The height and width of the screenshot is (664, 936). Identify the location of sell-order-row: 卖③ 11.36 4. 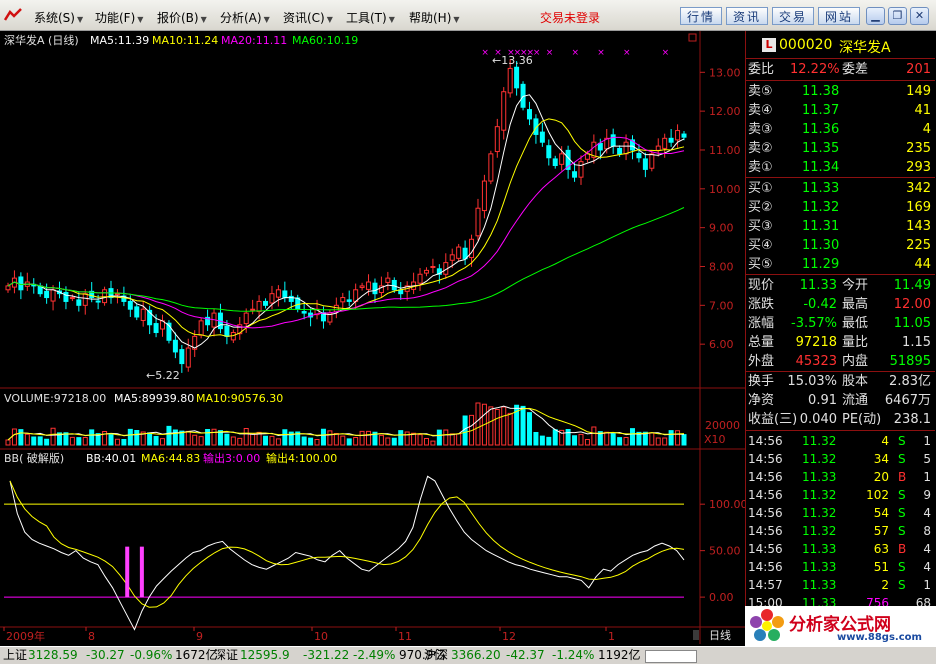
(840, 129).